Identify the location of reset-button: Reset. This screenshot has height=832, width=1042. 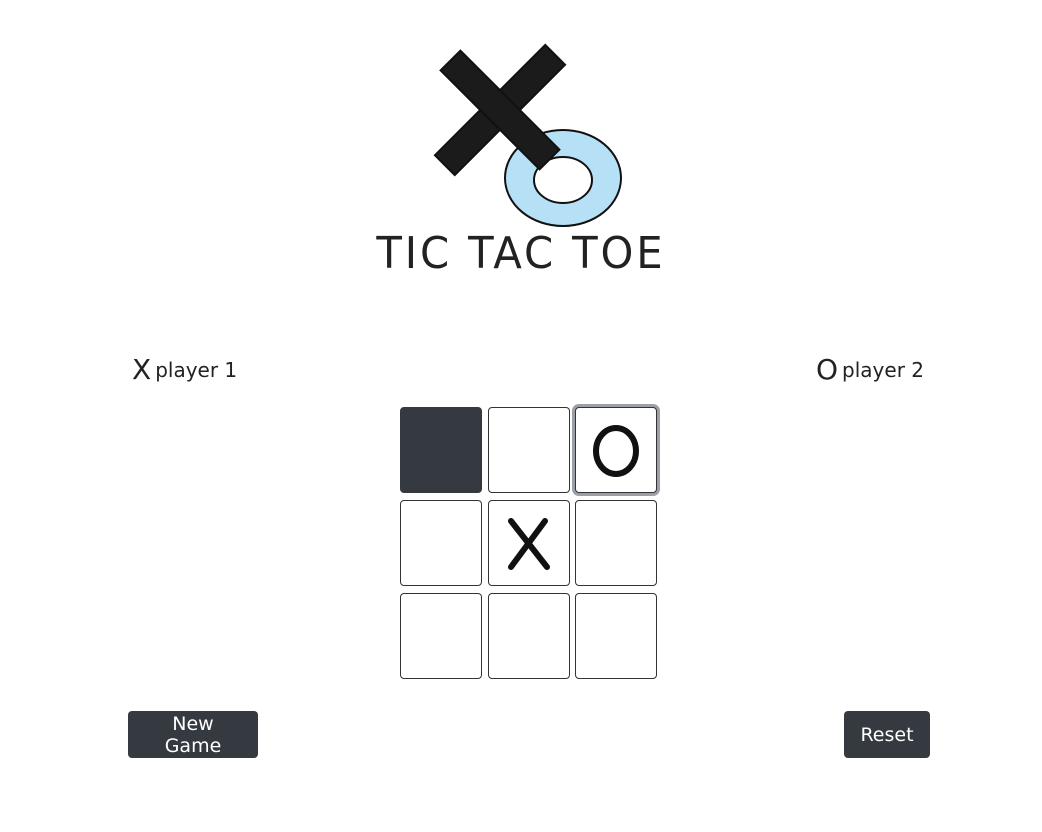
(887, 734).